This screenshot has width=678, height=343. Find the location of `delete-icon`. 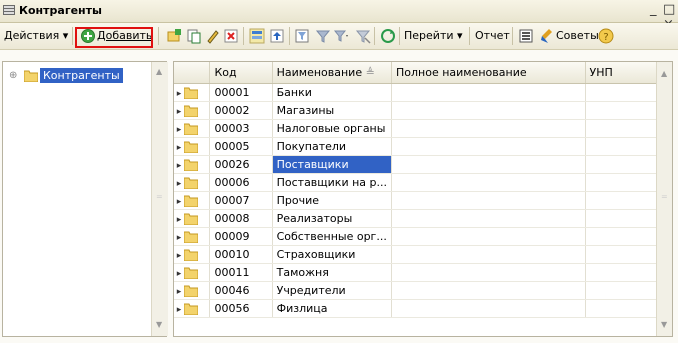

delete-icon is located at coordinates (231, 36).